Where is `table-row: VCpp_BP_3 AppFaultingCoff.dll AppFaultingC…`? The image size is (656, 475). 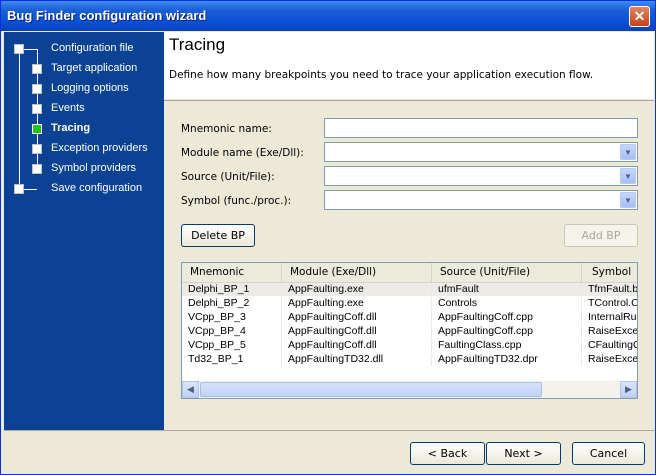
table-row: VCpp_BP_3 AppFaultingCoff.dll AppFaultingC… is located at coordinates (409, 317).